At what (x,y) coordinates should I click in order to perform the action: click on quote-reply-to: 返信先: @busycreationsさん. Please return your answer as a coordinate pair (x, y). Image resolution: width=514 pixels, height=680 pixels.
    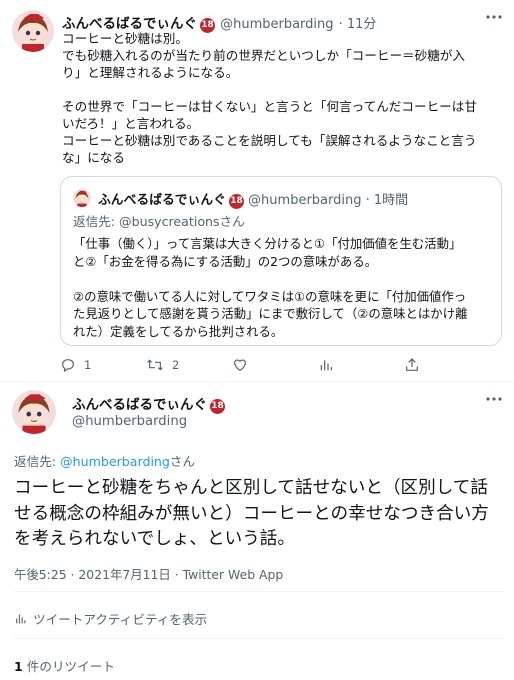
    Looking at the image, I should click on (159, 221).